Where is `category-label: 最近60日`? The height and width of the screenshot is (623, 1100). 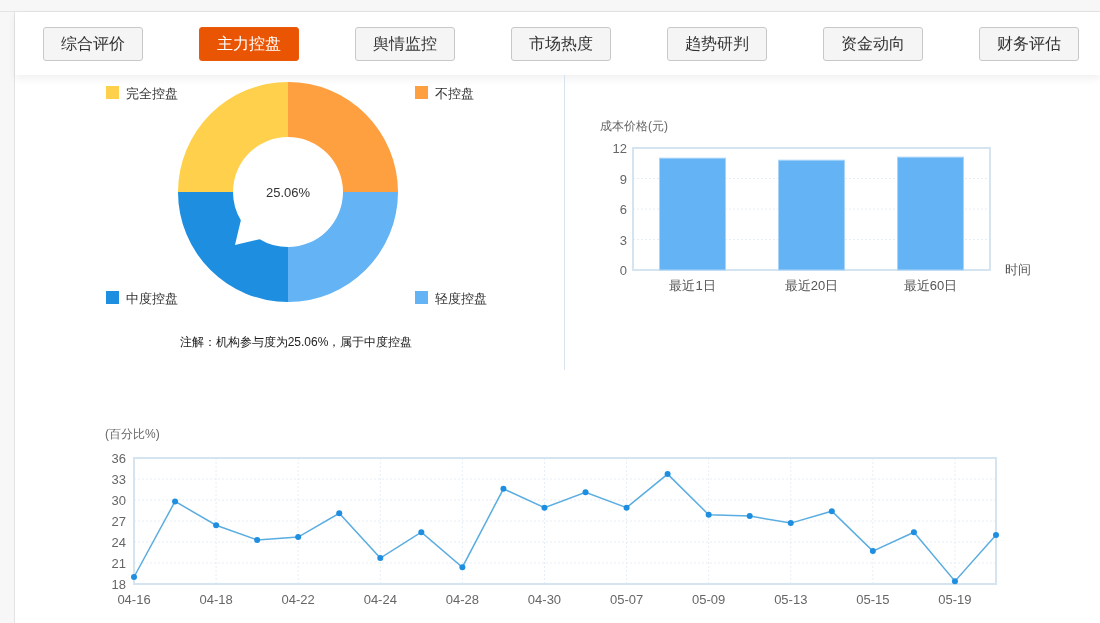 category-label: 最近60日 is located at coordinates (930, 285).